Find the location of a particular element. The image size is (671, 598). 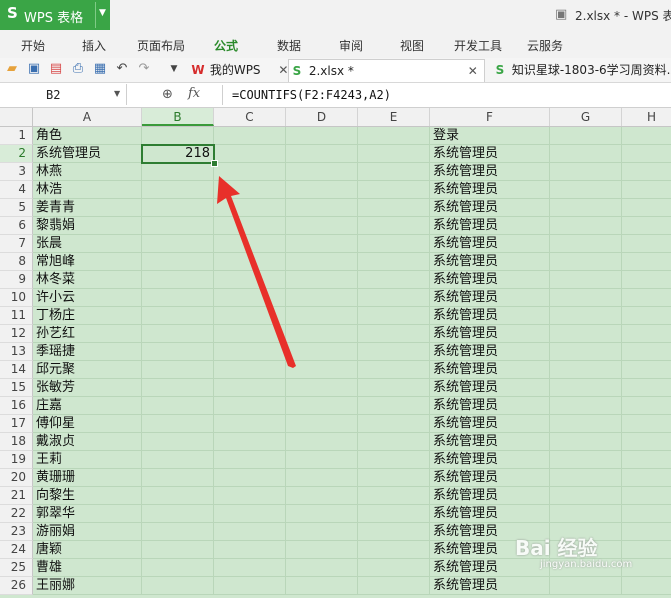

column-header-f: F is located at coordinates (490, 117).